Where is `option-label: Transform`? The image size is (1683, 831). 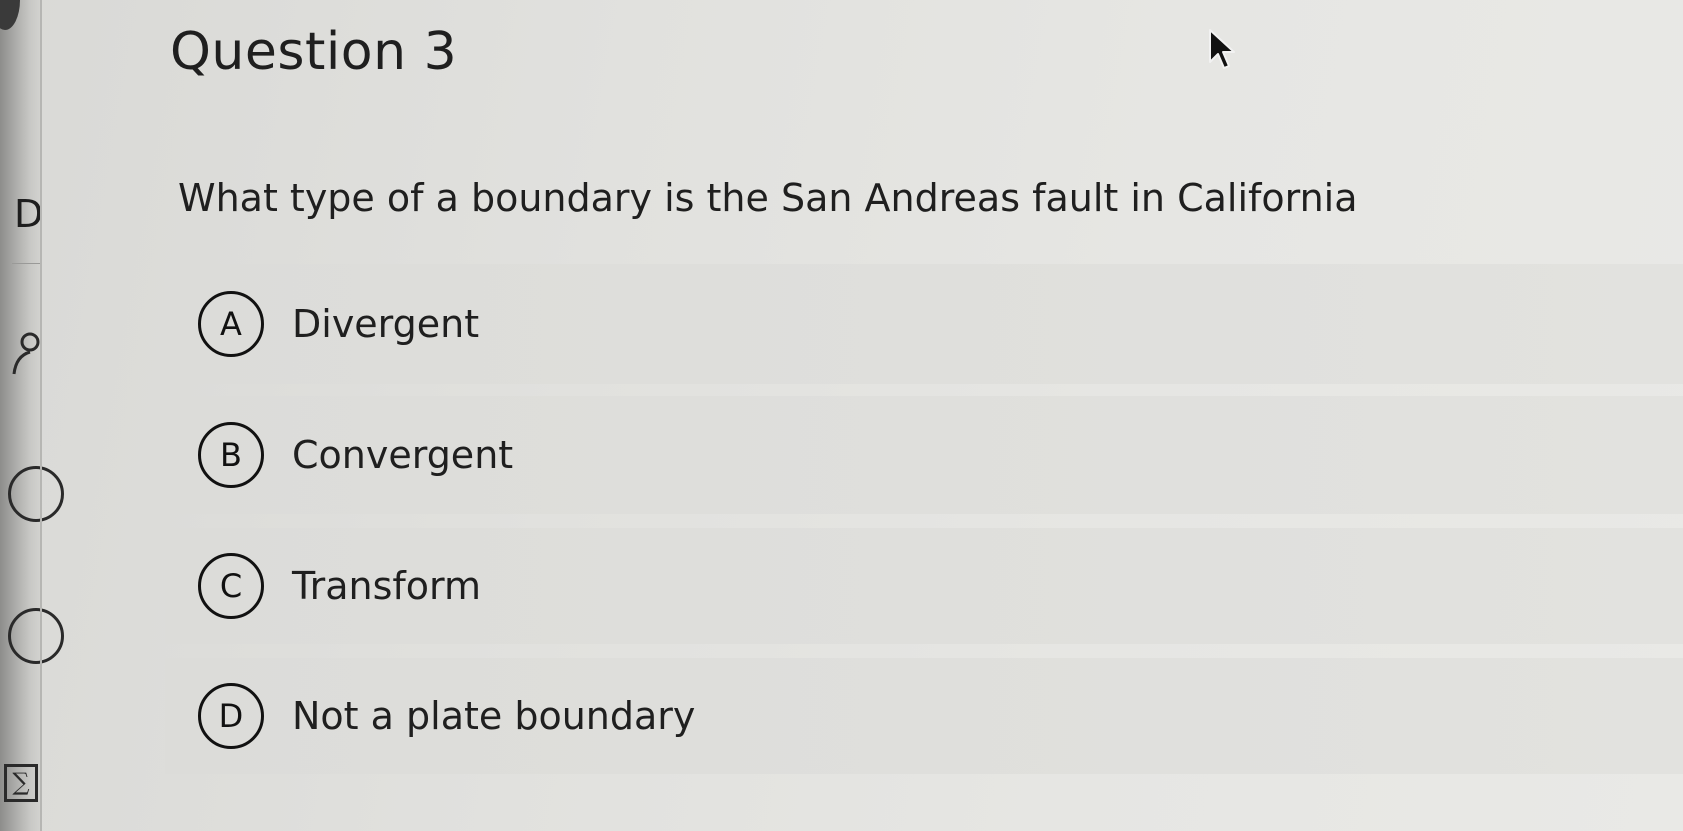 option-label: Transform is located at coordinates (386, 586).